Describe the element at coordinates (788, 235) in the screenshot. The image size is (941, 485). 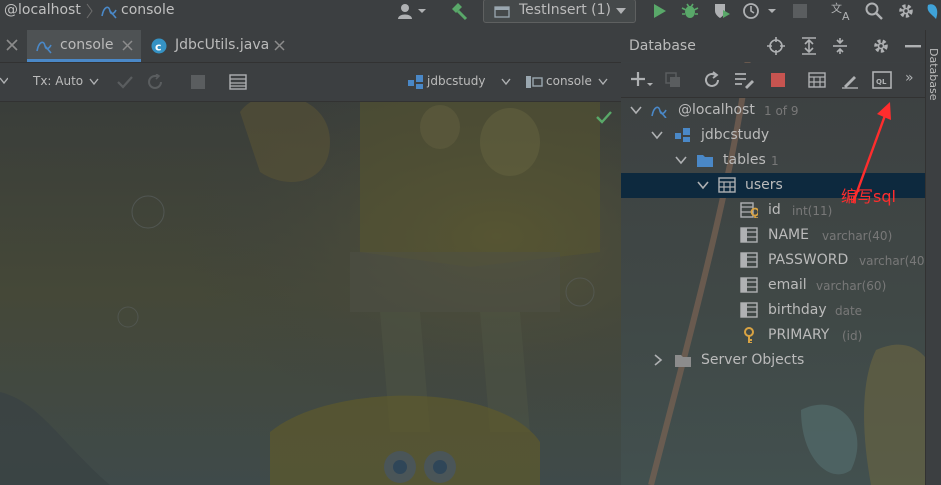
I see `column-name: NAME` at that location.